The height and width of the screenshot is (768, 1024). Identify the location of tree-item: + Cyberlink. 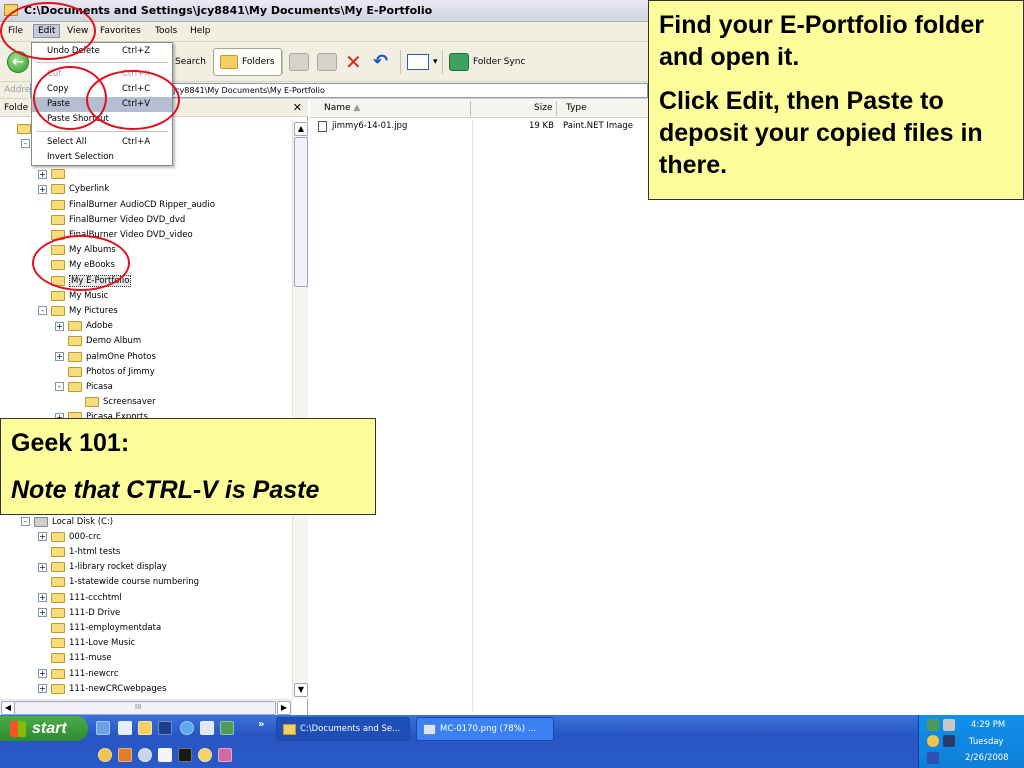
(73, 189).